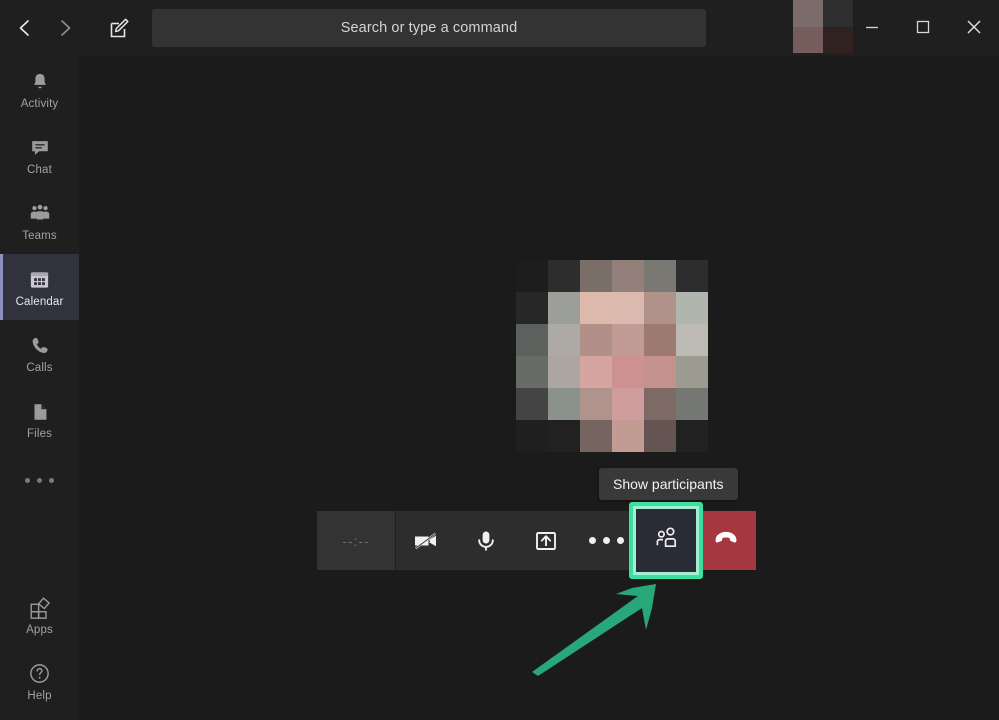 This screenshot has width=999, height=720. I want to click on sidebar-item-label: Calendar, so click(39, 301).